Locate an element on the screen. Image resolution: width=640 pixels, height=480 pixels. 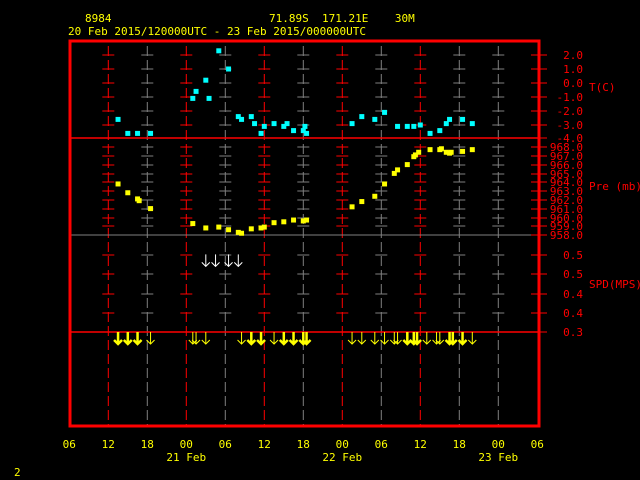
y-tick-label: 1.0 is located at coordinates (573, 69).